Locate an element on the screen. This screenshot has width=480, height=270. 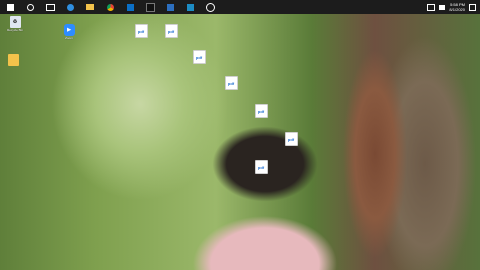
volume-icon is located at coordinates (442, 7).